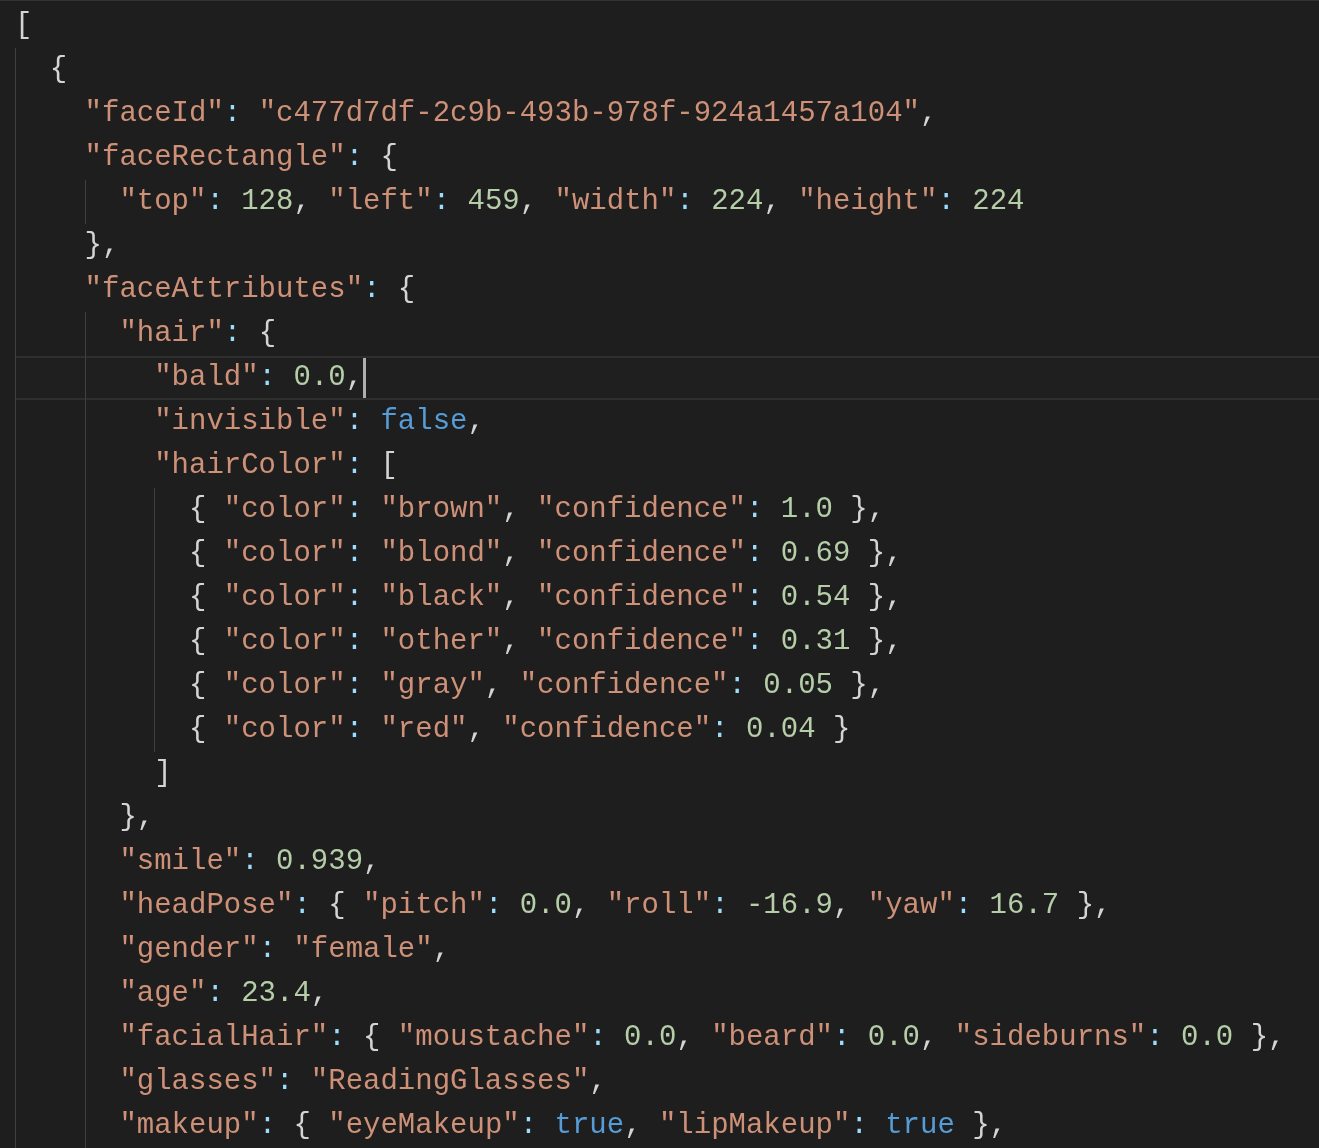 Image resolution: width=1319 pixels, height=1148 pixels. Describe the element at coordinates (58, 70) in the screenshot. I see `code-line: {` at that location.